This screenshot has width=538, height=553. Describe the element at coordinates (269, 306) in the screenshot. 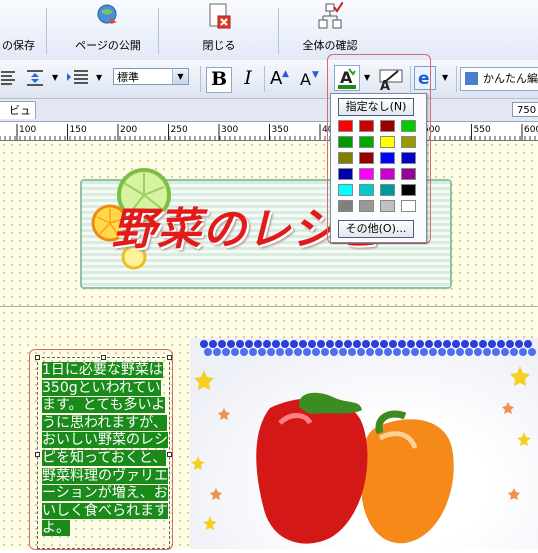

I see `section-divider` at that location.